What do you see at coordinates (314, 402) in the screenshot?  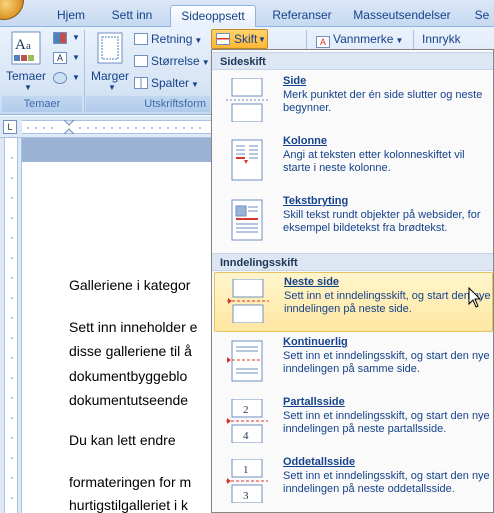 I see `menu-item-title: Partallsside` at bounding box center [314, 402].